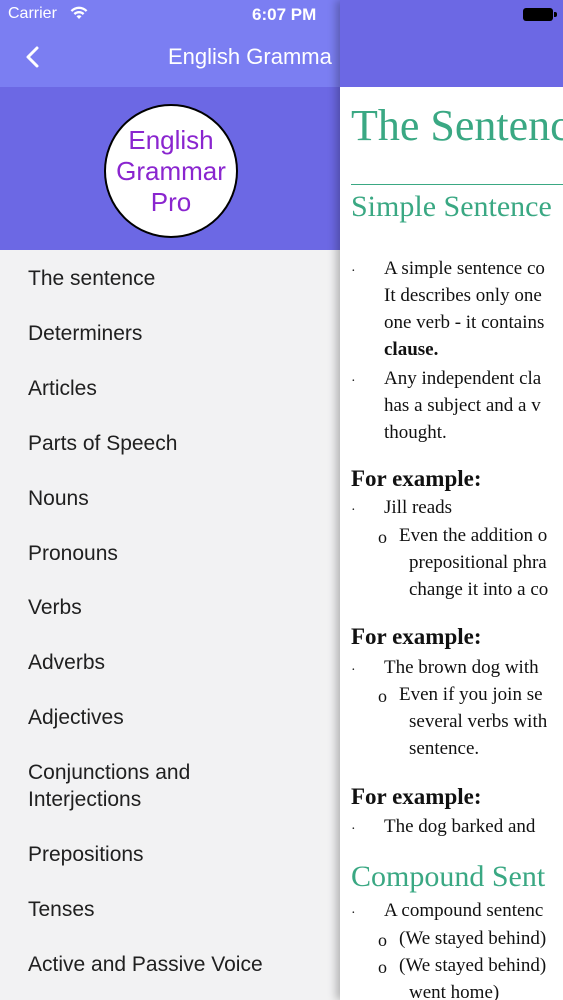 This screenshot has height=1000, width=563. Describe the element at coordinates (462, 405) in the screenshot. I see `paragraph-line: has a subject and a v` at that location.